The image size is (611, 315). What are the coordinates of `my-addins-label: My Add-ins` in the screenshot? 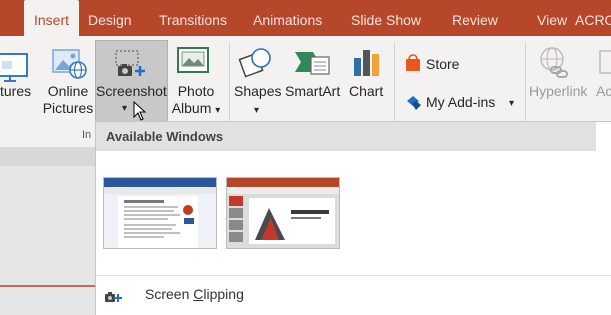 It's located at (460, 102).